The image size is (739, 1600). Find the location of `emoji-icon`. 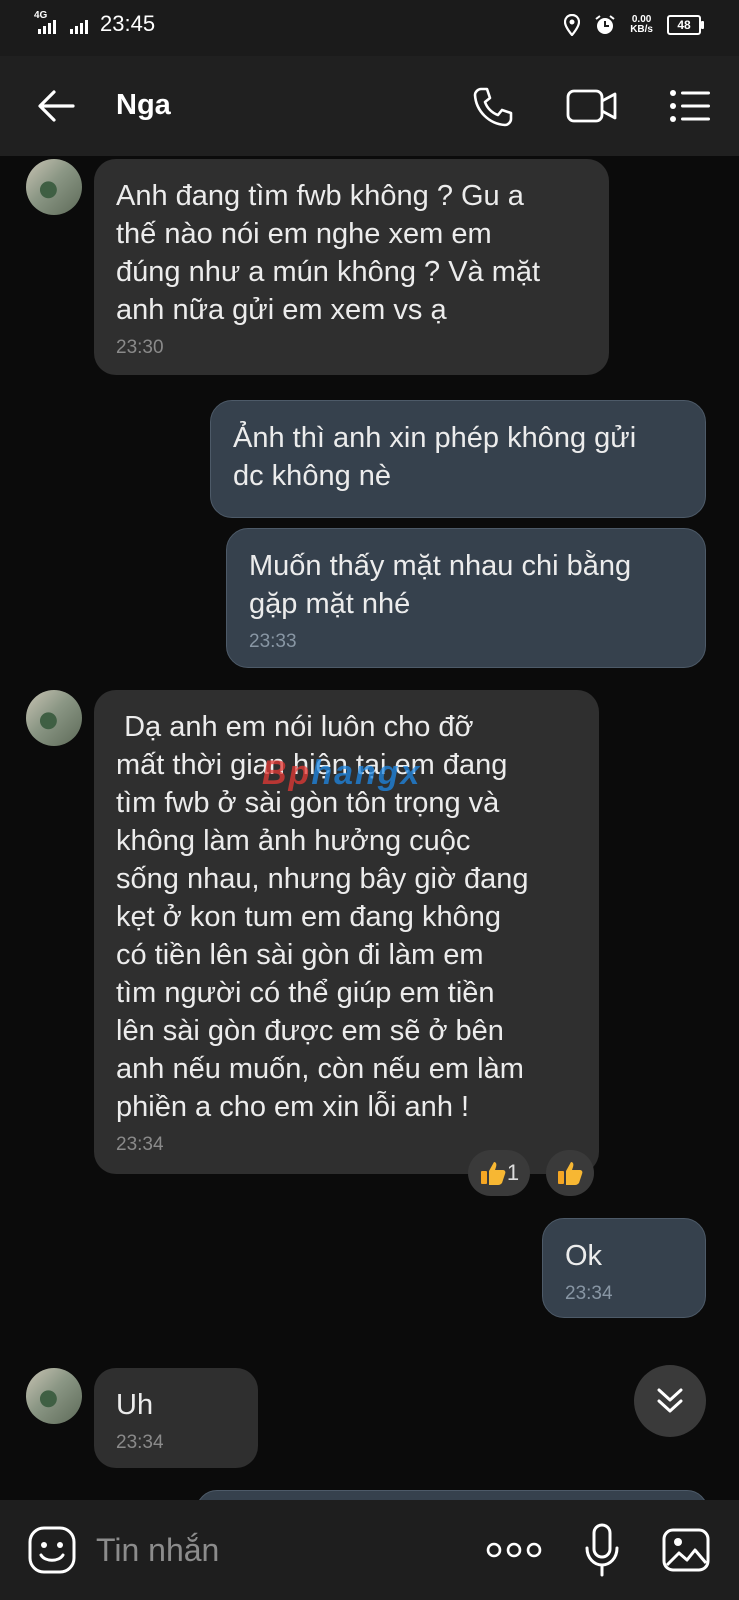

emoji-icon is located at coordinates (52, 1550).